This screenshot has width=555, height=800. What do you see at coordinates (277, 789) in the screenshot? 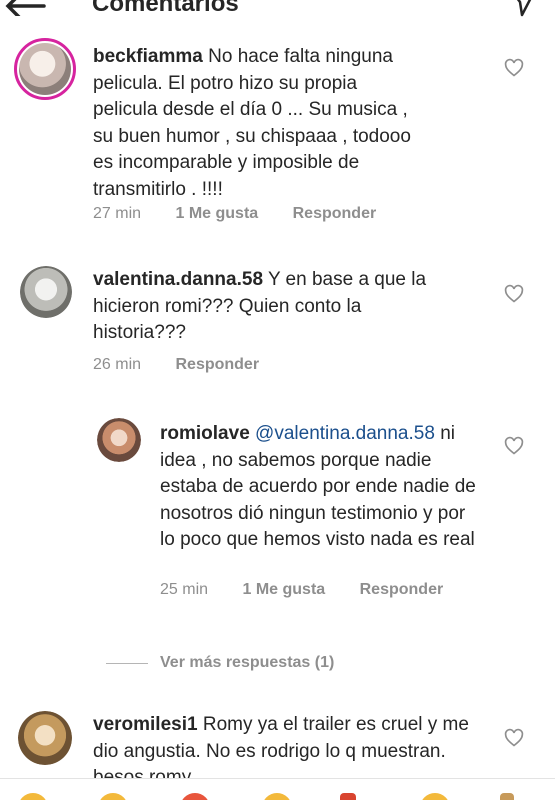
I see `emoji-bar` at bounding box center [277, 789].